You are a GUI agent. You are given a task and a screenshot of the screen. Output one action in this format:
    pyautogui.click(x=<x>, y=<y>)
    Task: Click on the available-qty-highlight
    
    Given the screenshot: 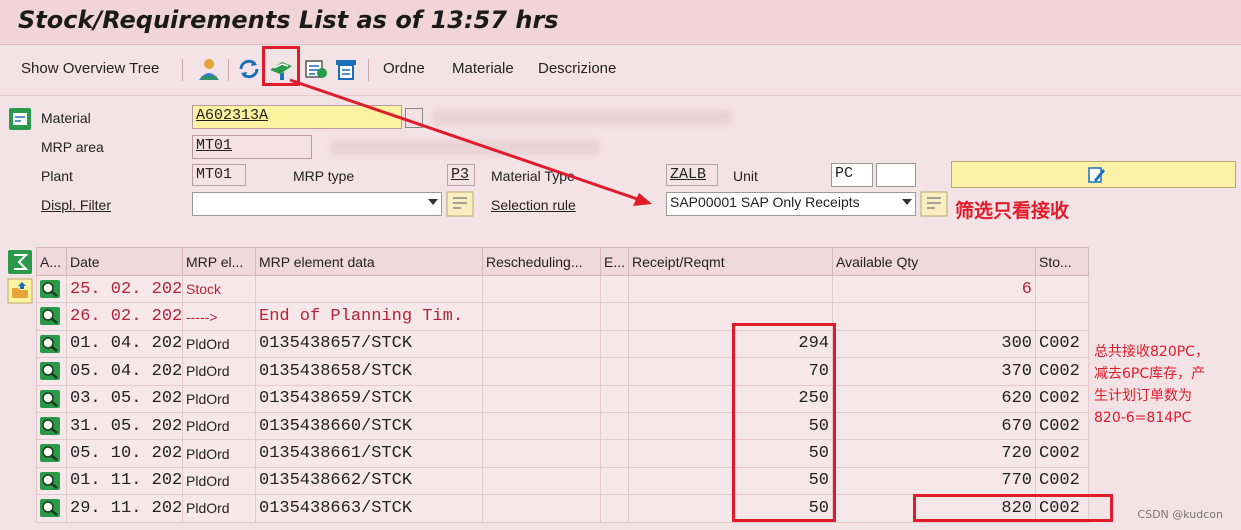 What is the action you would take?
    pyautogui.click(x=1013, y=508)
    